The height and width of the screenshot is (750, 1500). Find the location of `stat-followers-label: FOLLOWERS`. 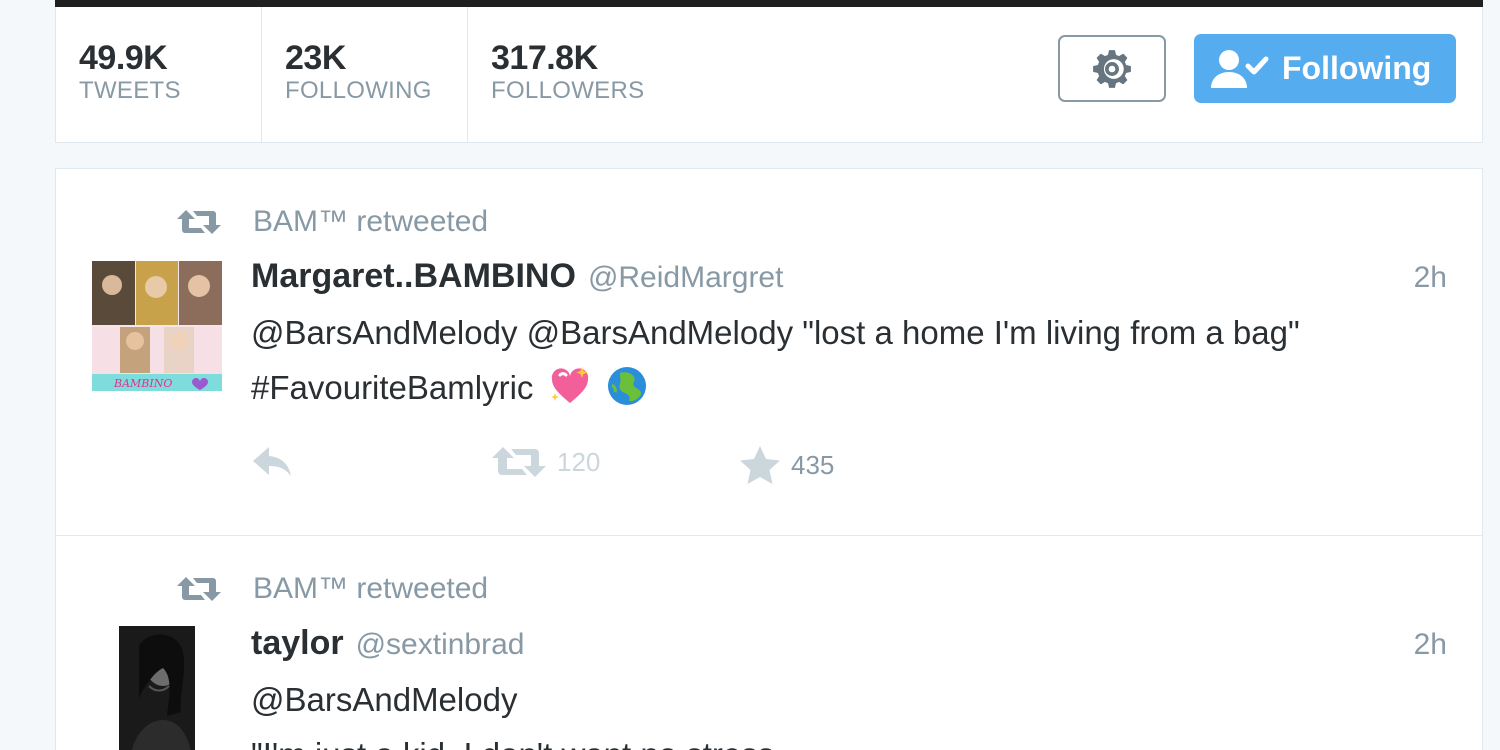

stat-followers-label: FOLLOWERS is located at coordinates (568, 90).